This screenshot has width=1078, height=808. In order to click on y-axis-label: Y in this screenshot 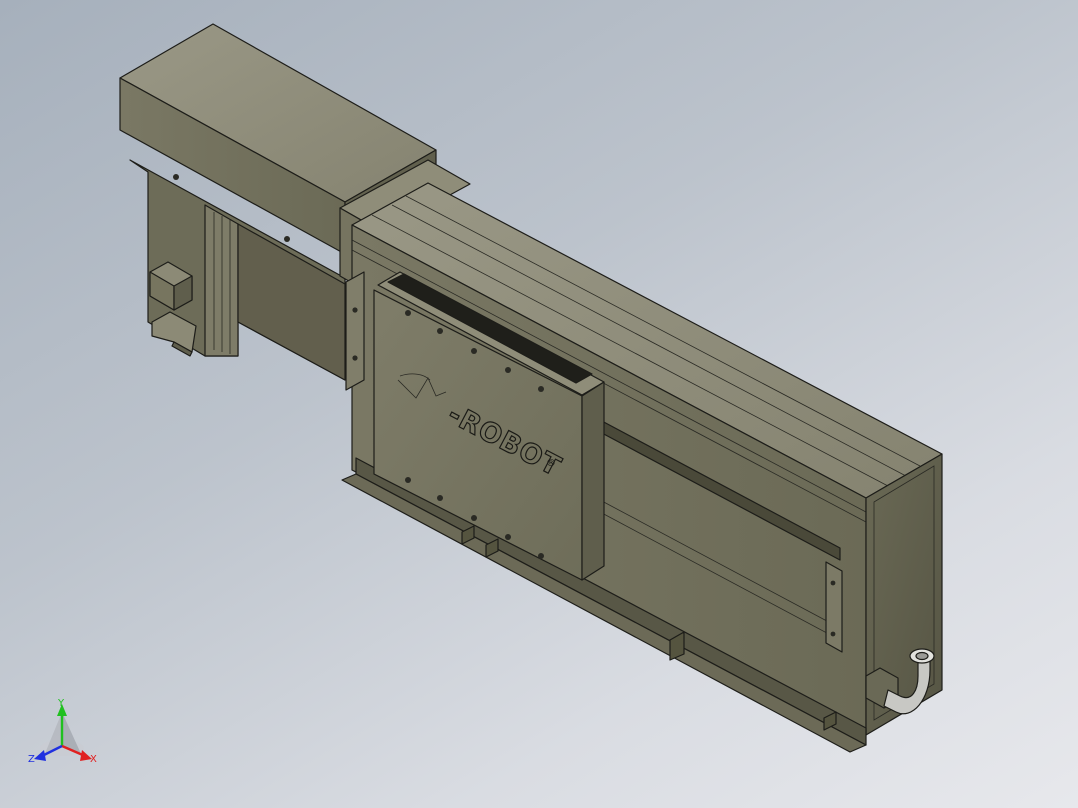, I will do `click(61, 703)`.